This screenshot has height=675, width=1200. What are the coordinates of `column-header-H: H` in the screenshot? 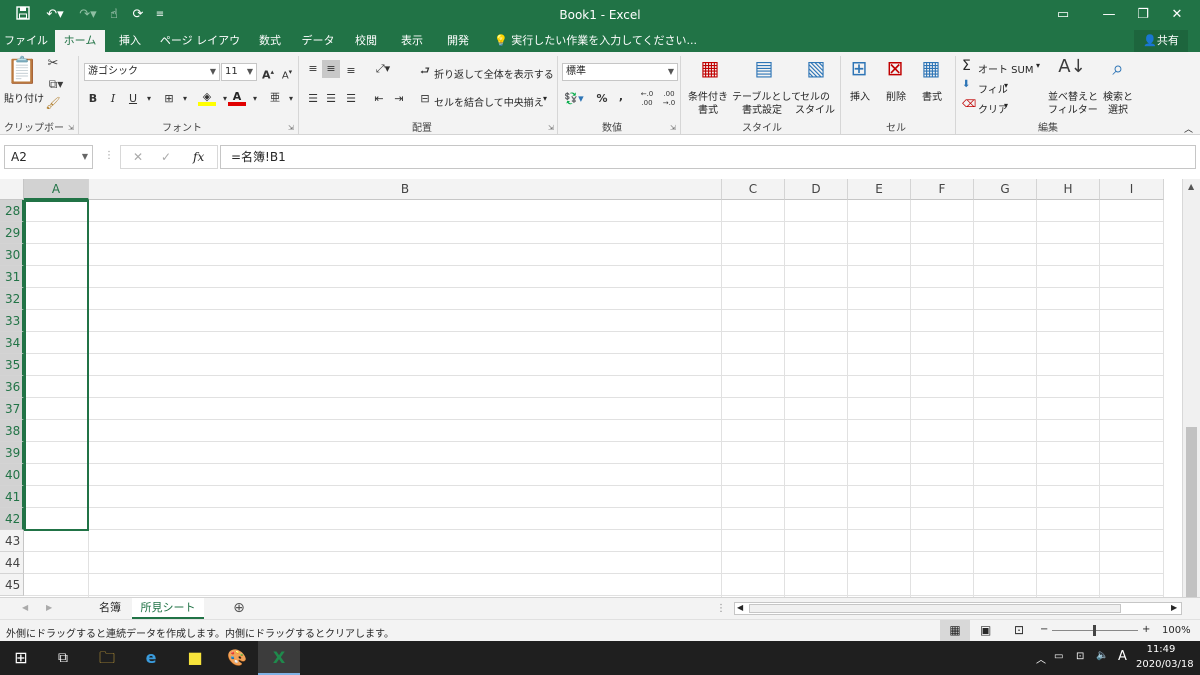 It's located at (1068, 189).